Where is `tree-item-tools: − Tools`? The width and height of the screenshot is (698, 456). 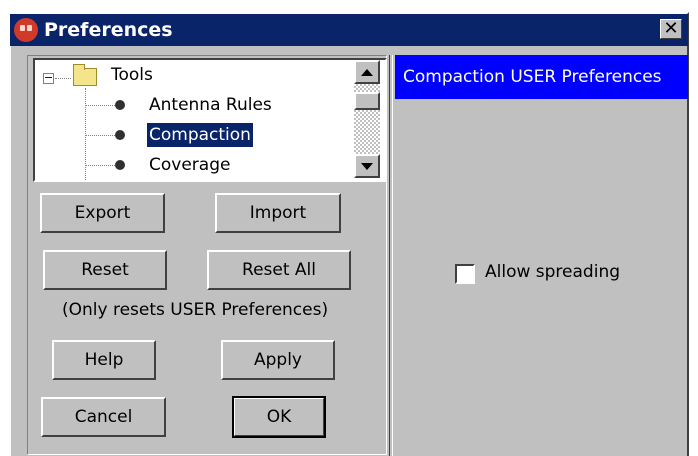
tree-item-tools: − Tools is located at coordinates (195, 75).